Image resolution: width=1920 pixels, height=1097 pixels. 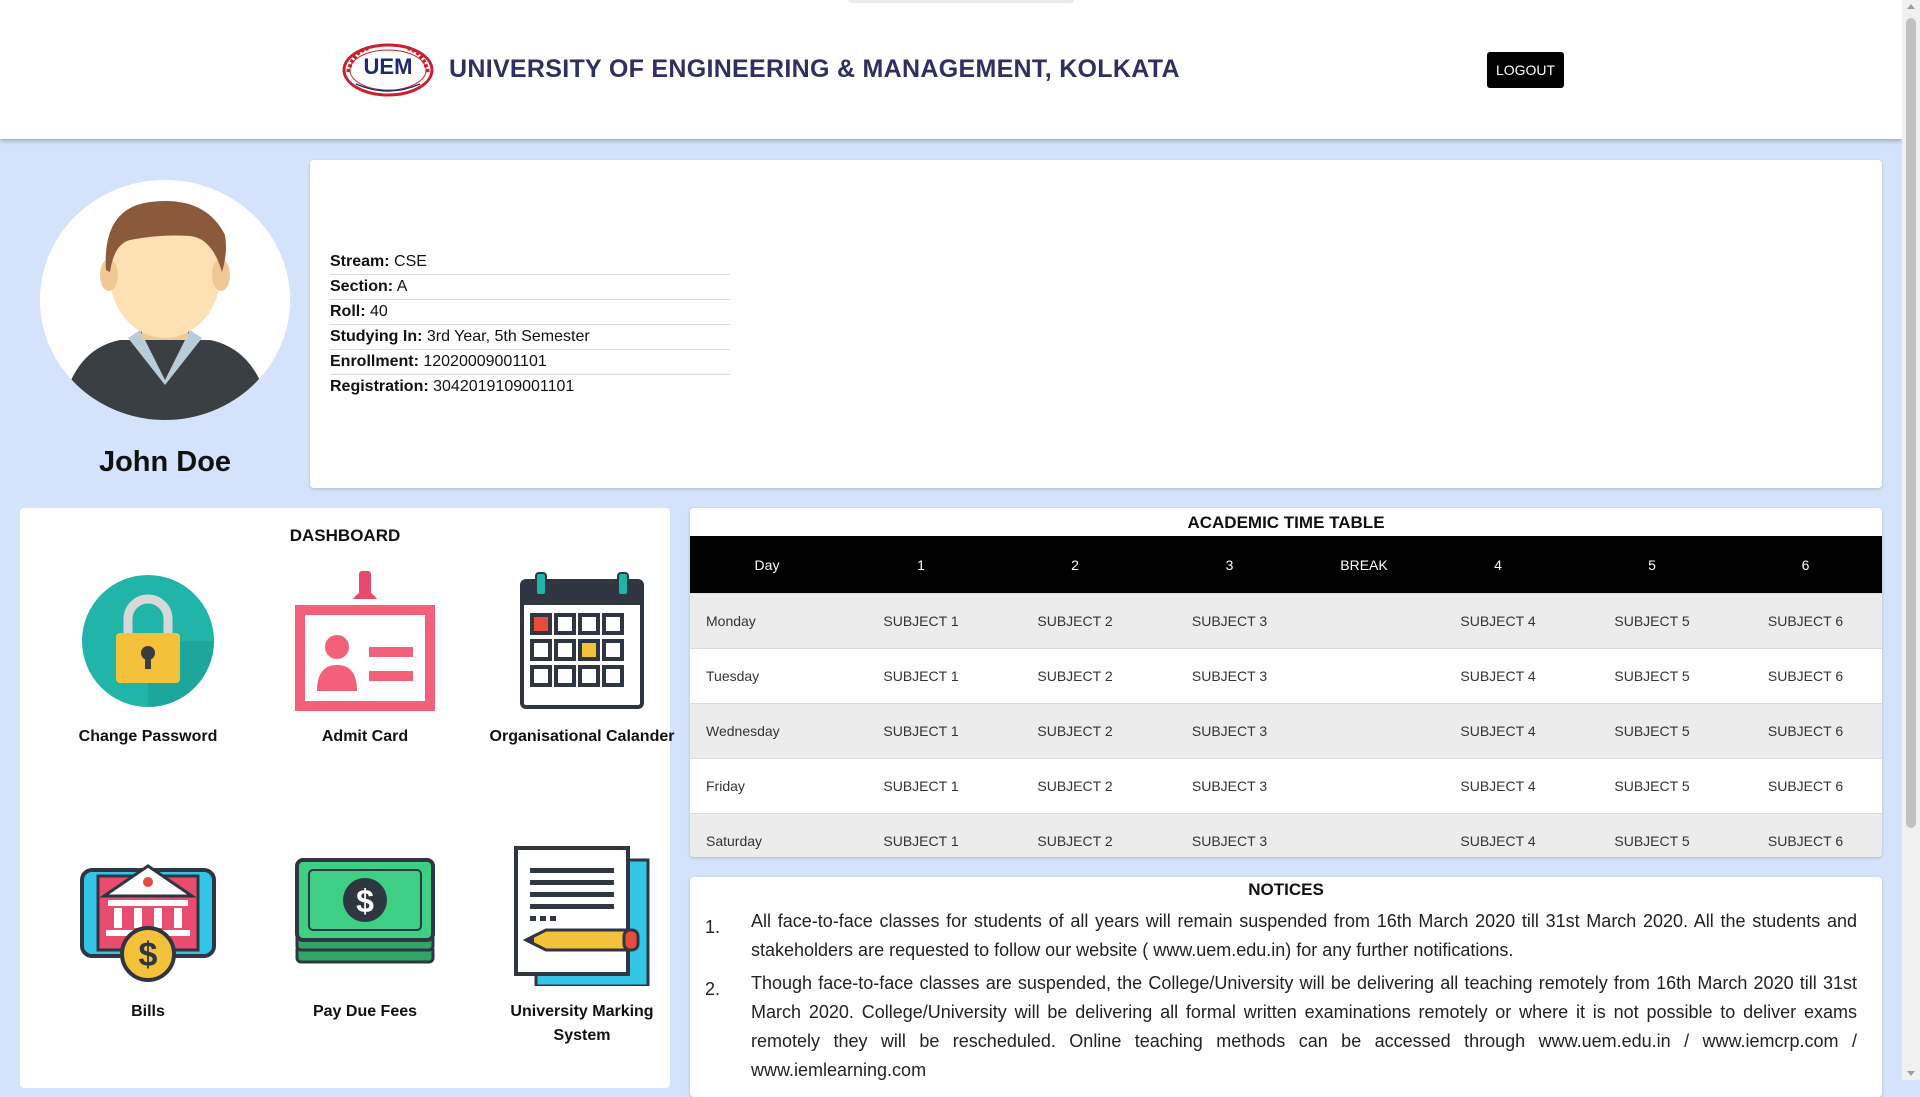 What do you see at coordinates (165, 462) in the screenshot?
I see `student-name: John Doe` at bounding box center [165, 462].